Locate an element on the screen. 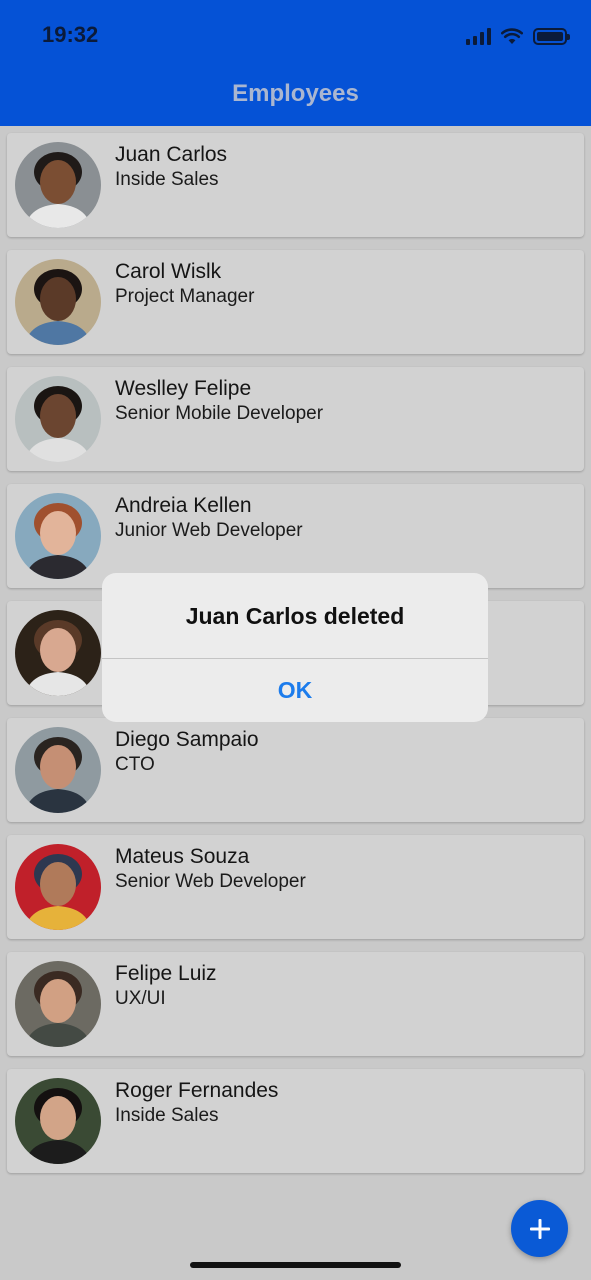 This screenshot has width=591, height=1280. employee-card: Weslley Felipe Senior Mobile Developer is located at coordinates (295, 419).